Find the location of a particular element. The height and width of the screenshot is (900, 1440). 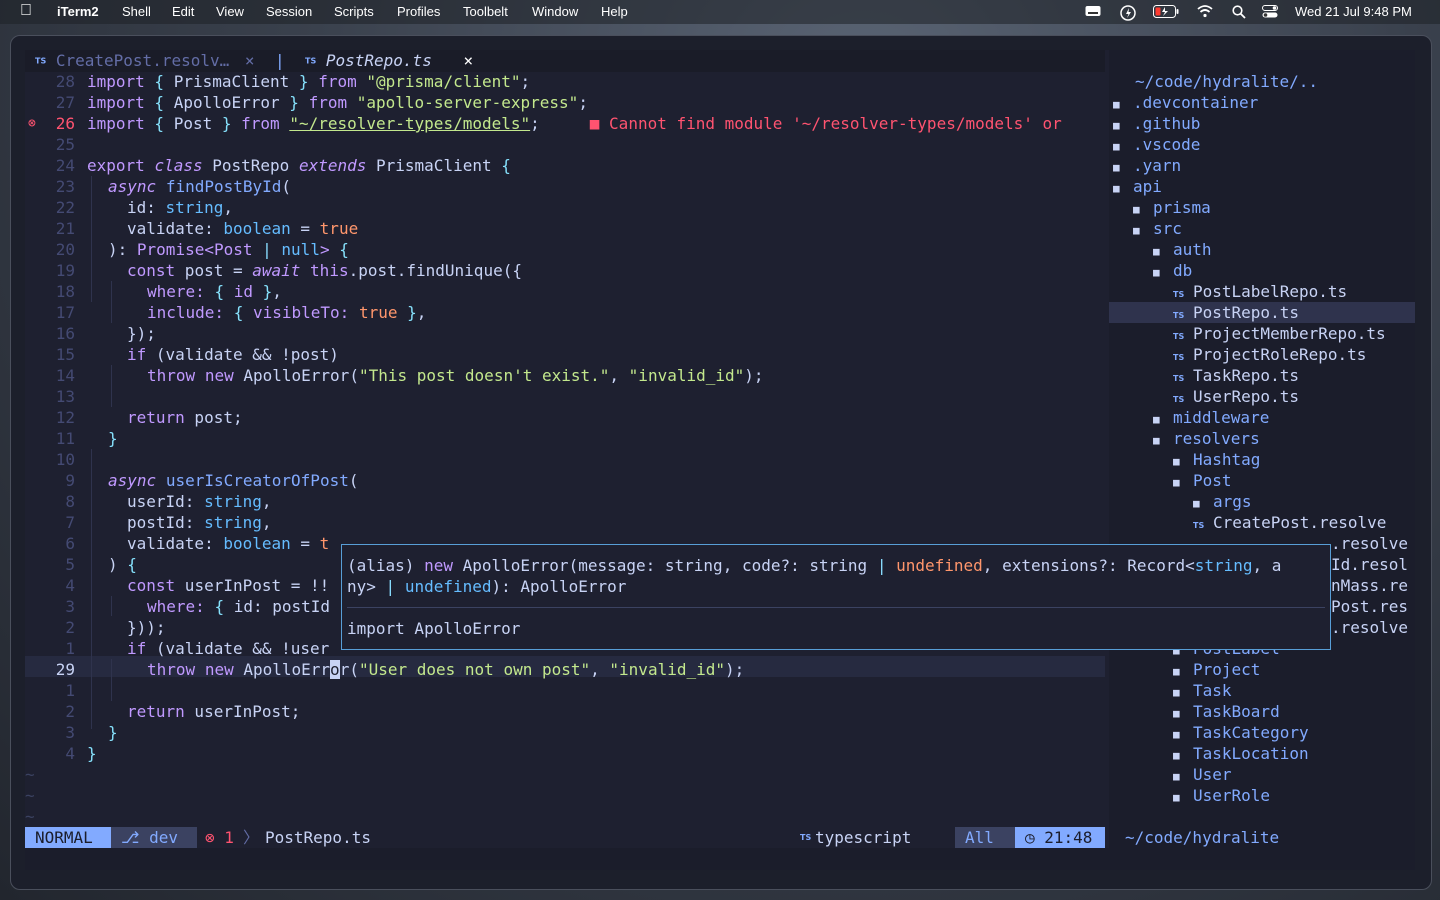

menu-scripts: Scripts is located at coordinates (354, 11).